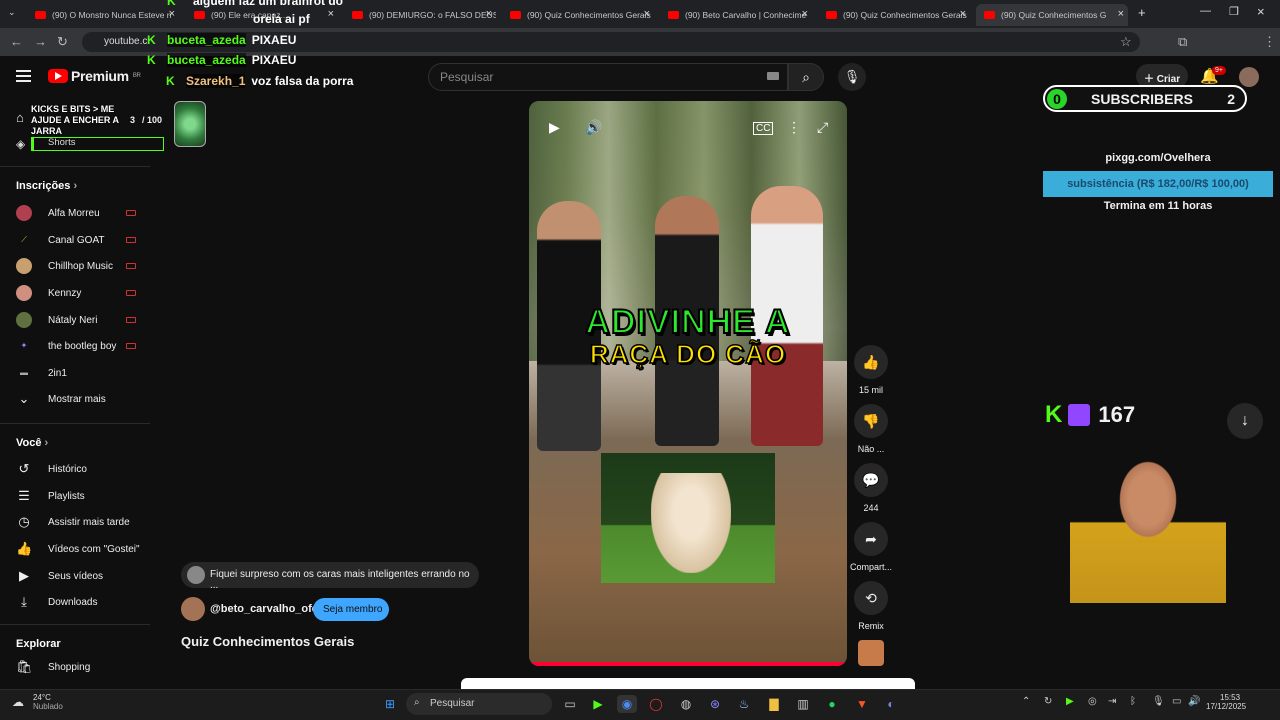  Describe the element at coordinates (871, 480) in the screenshot. I see `comment-icon: 💬` at that location.